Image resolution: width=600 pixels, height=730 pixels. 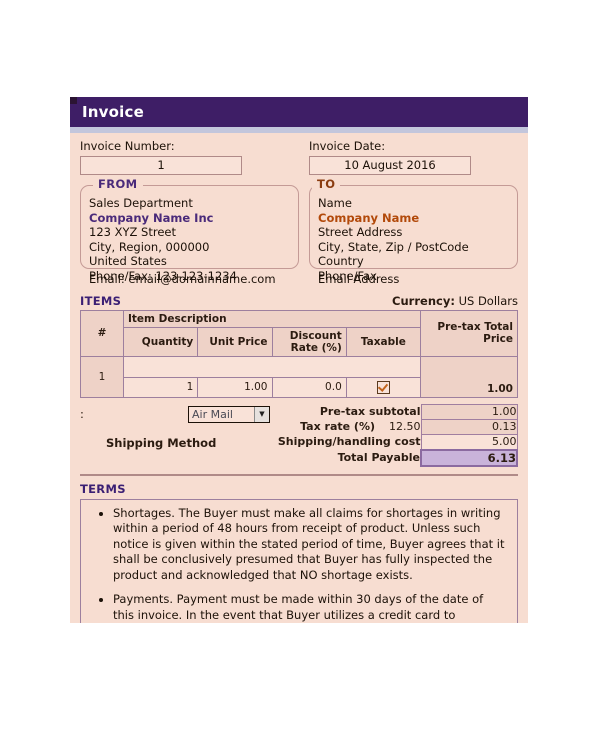 I want to click on from-line: 123 XYZ Street, so click(x=132, y=232).